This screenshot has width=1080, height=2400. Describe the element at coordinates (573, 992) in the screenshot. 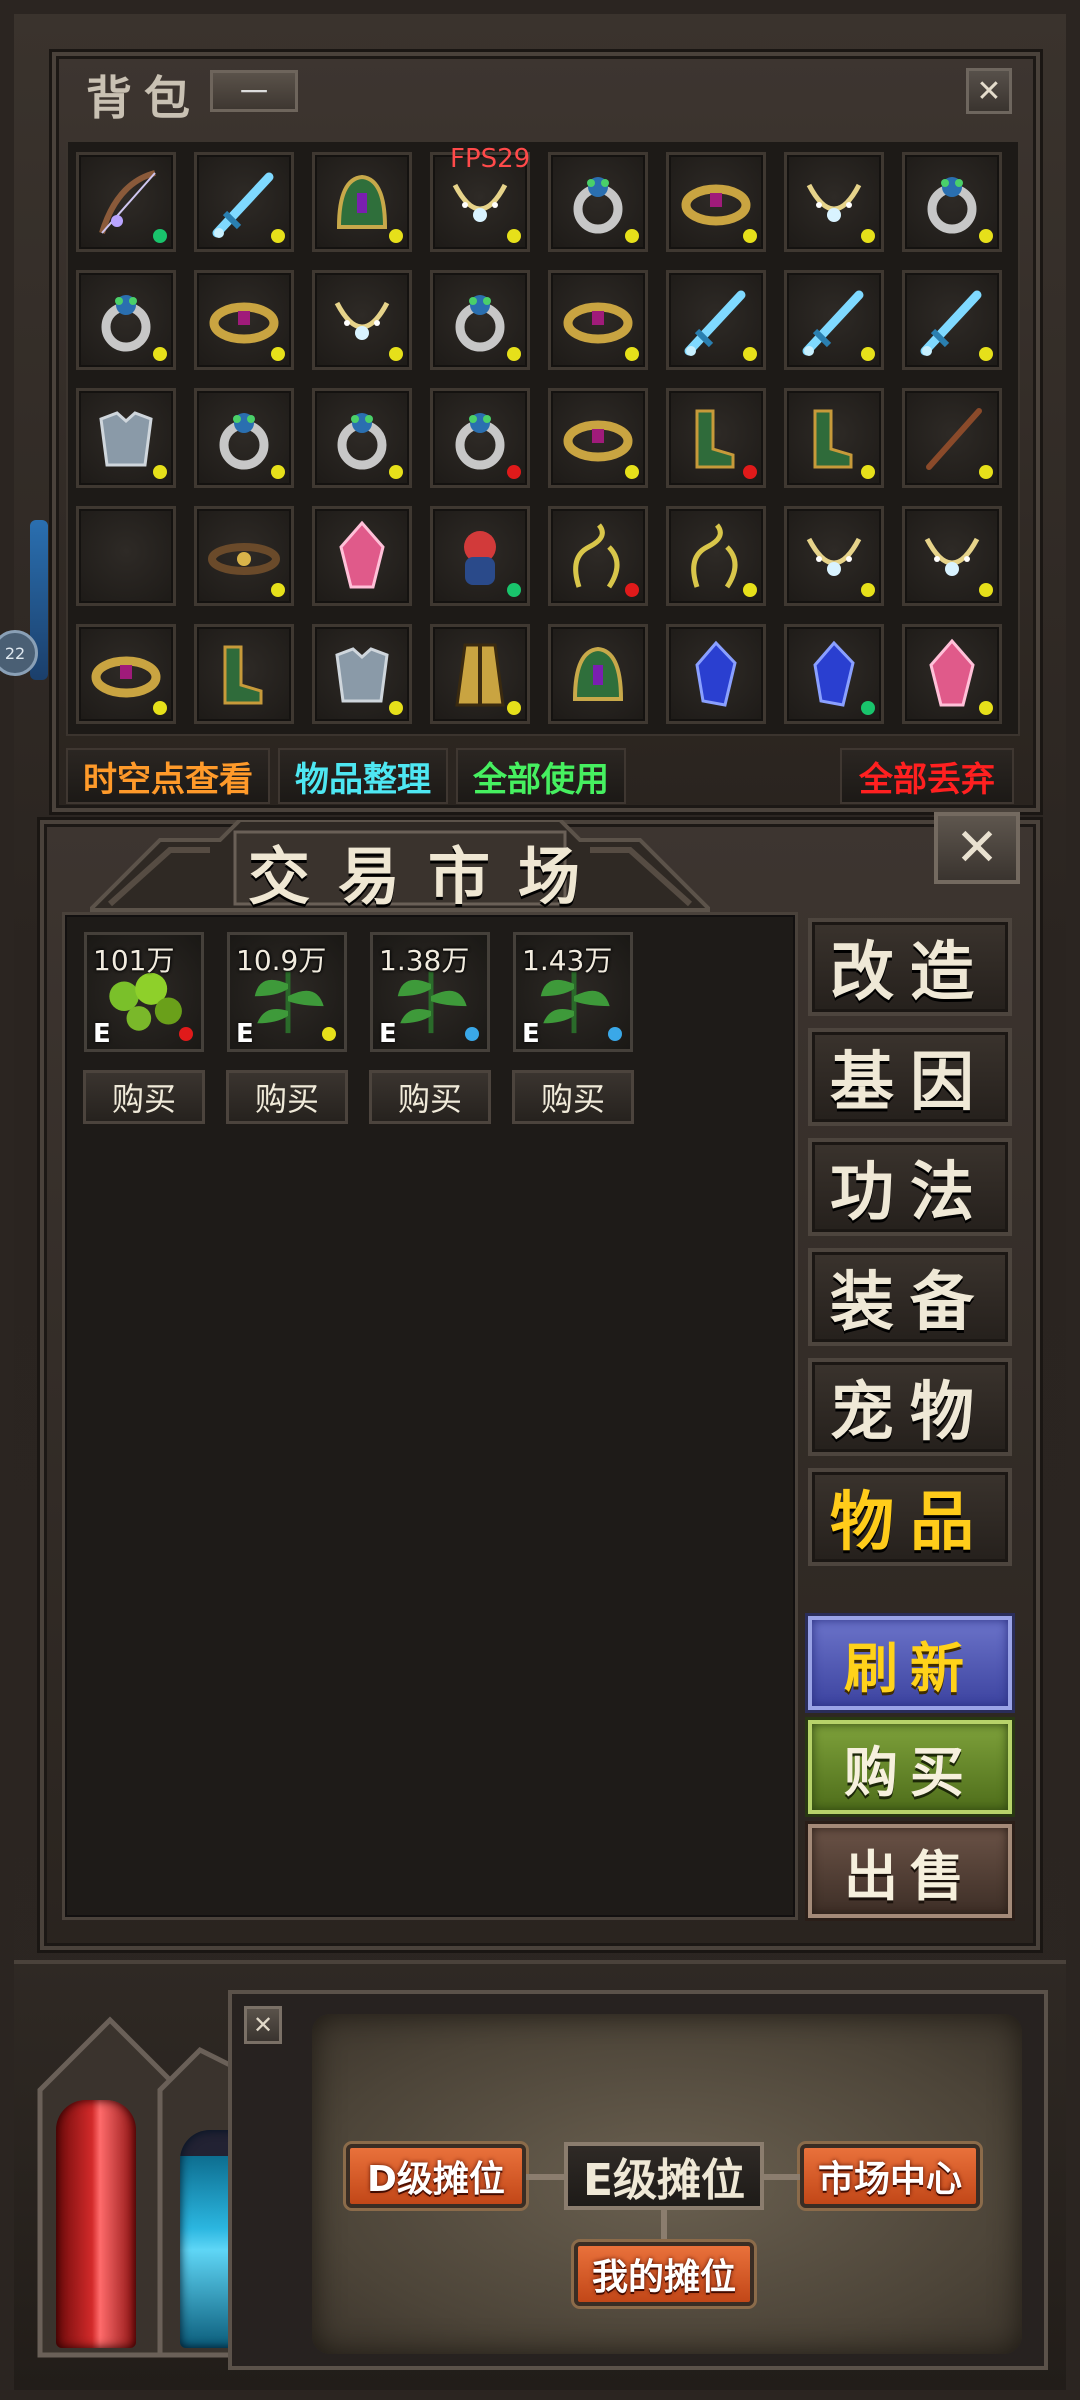

I see `market-item: 1.43万 E` at that location.